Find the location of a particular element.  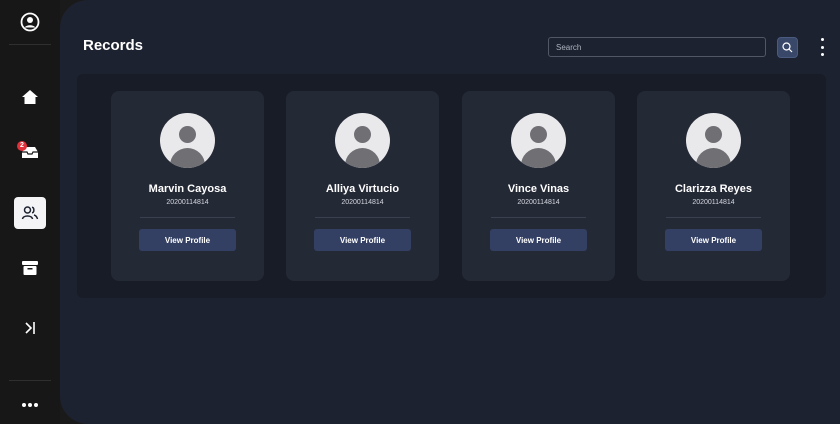

record-card: Clarizza Reyes 20200114814 View Profile is located at coordinates (713, 186).